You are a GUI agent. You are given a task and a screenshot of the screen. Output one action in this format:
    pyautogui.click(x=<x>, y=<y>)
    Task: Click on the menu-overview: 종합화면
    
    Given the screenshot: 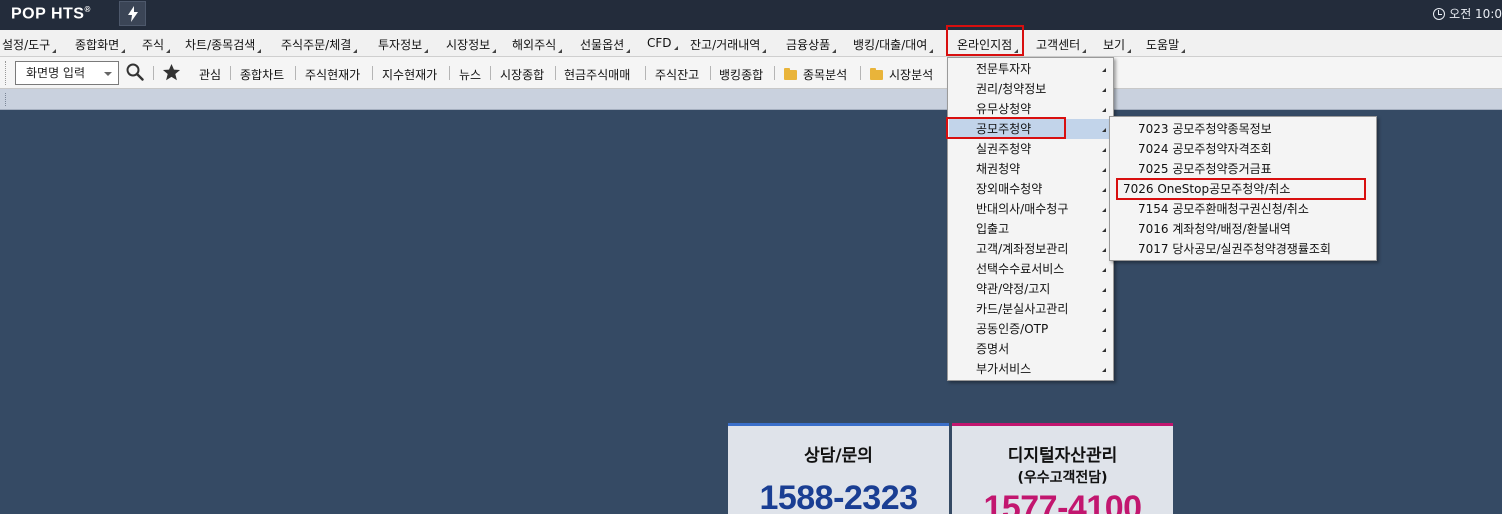 What is the action you would take?
    pyautogui.click(x=100, y=44)
    